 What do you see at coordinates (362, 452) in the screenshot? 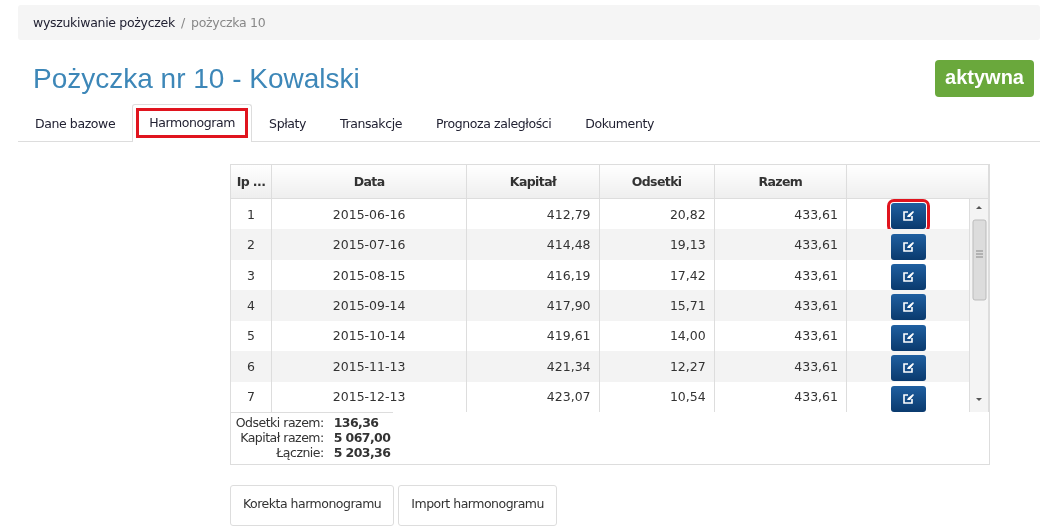
I see `summary-value: 5 203,36` at bounding box center [362, 452].